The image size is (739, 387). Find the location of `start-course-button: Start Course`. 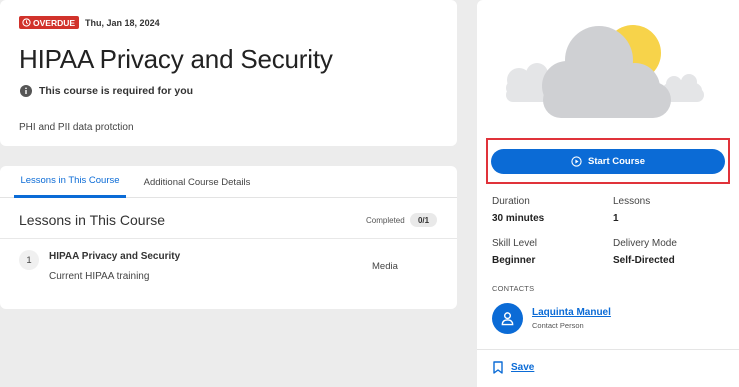

start-course-button: Start Course is located at coordinates (608, 161).